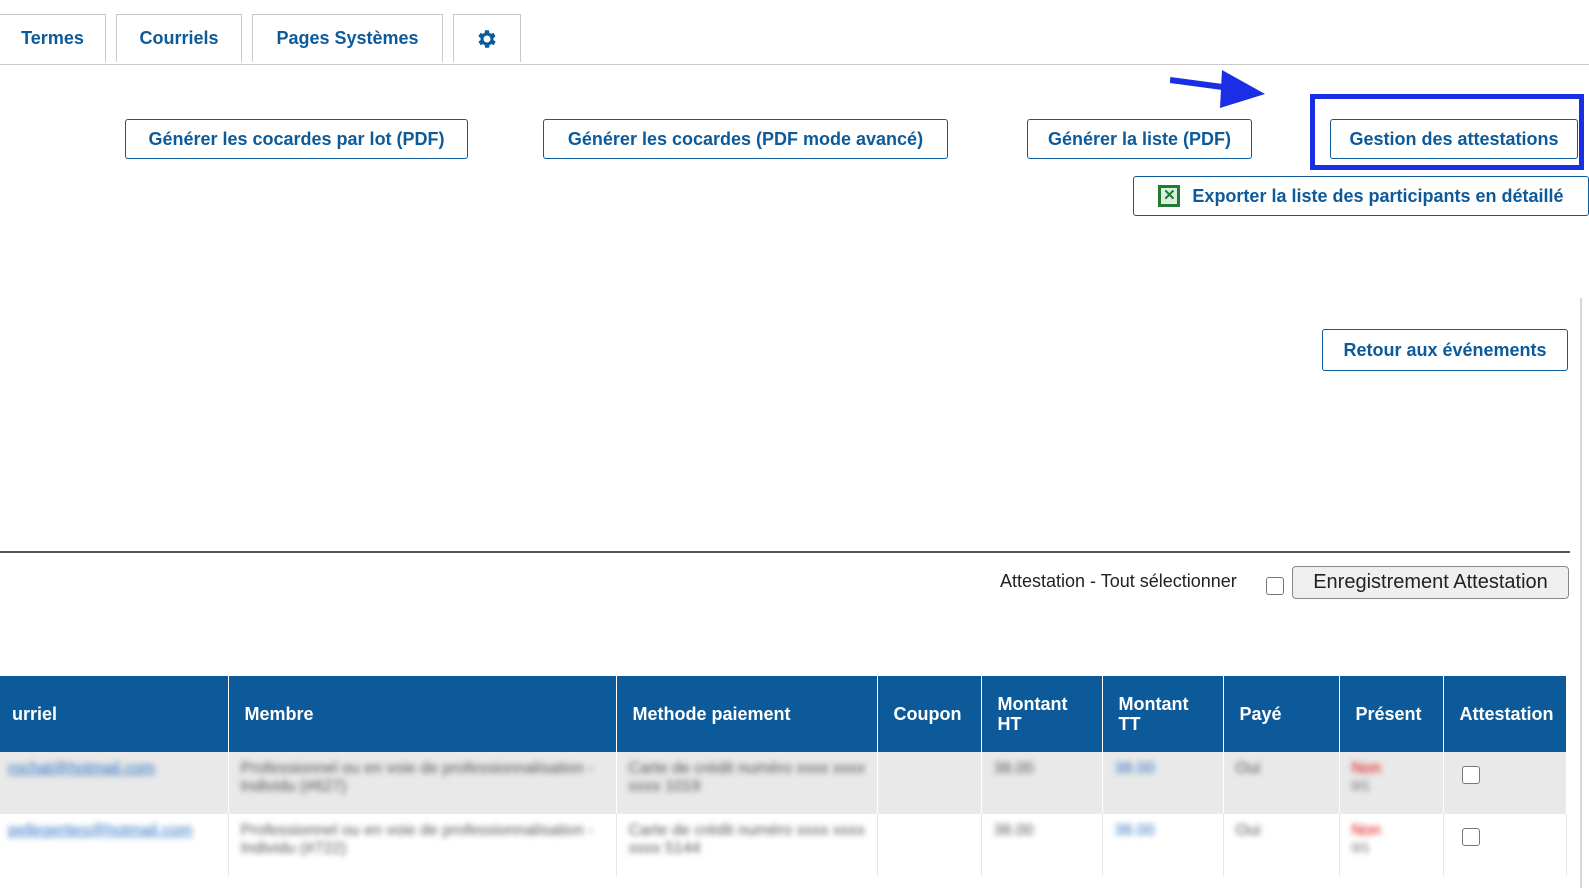 Image resolution: width=1589 pixels, height=888 pixels. I want to click on tab-termes: Termes, so click(53, 38).